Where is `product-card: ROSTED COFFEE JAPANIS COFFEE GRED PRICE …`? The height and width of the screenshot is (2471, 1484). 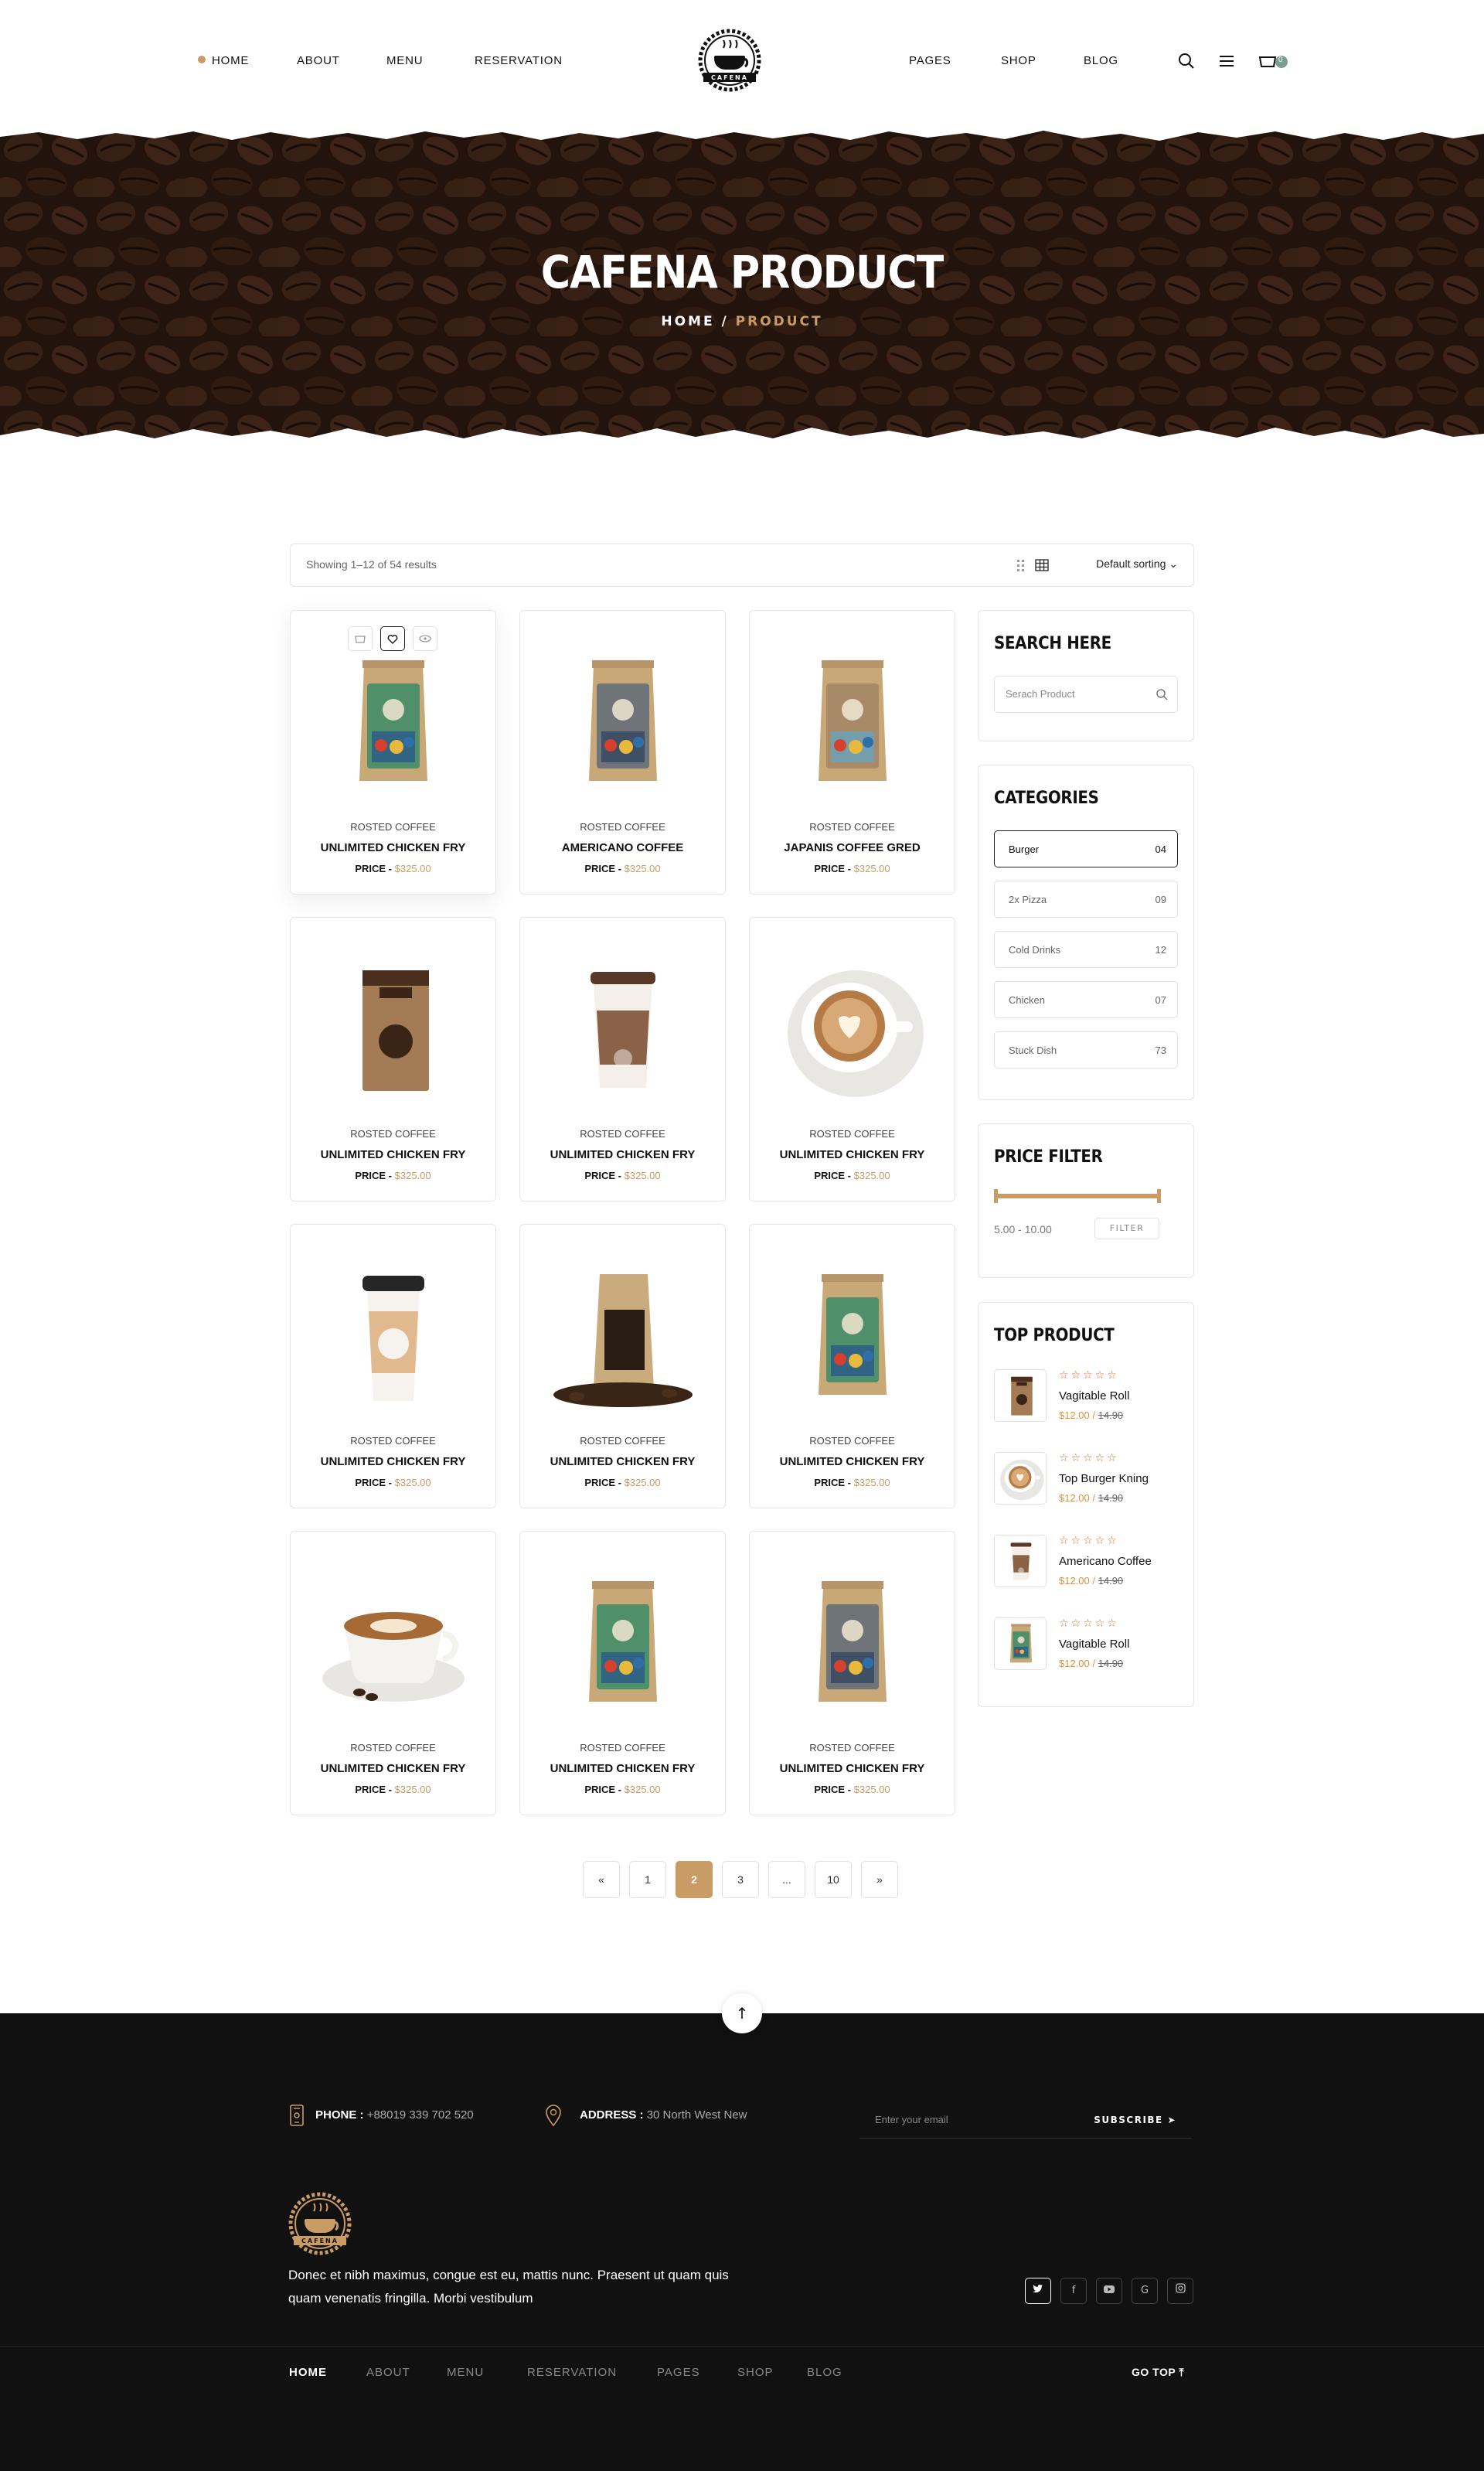
product-card: ROSTED COFFEE JAPANIS COFFEE GRED PRICE … is located at coordinates (852, 752).